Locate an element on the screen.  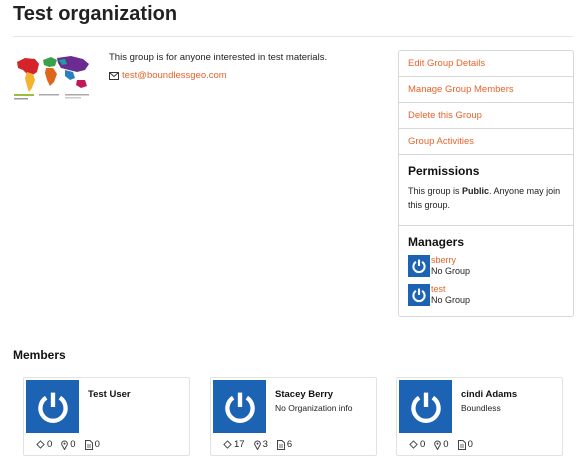
layers-count: 17 is located at coordinates (239, 444).